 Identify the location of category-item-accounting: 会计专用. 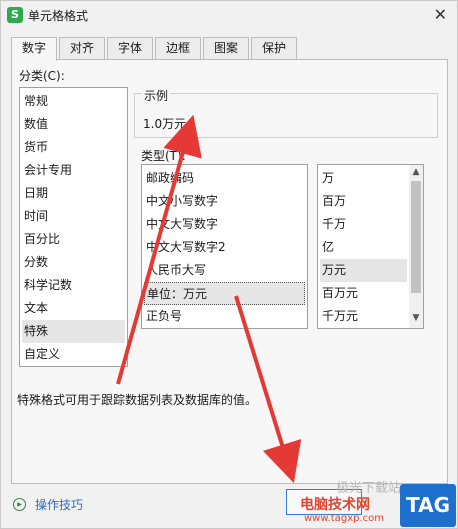
(73, 170).